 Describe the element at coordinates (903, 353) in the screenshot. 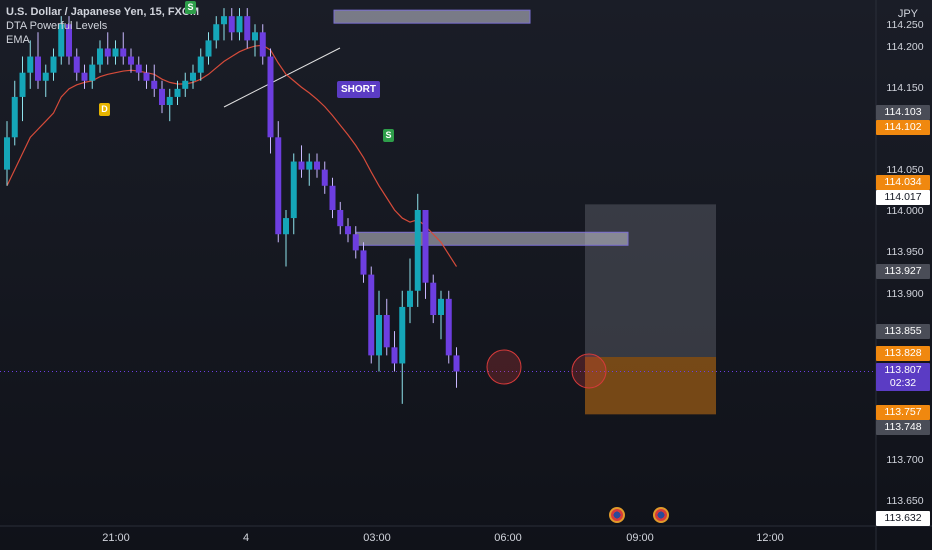

I see `price-tag: 113.828` at that location.